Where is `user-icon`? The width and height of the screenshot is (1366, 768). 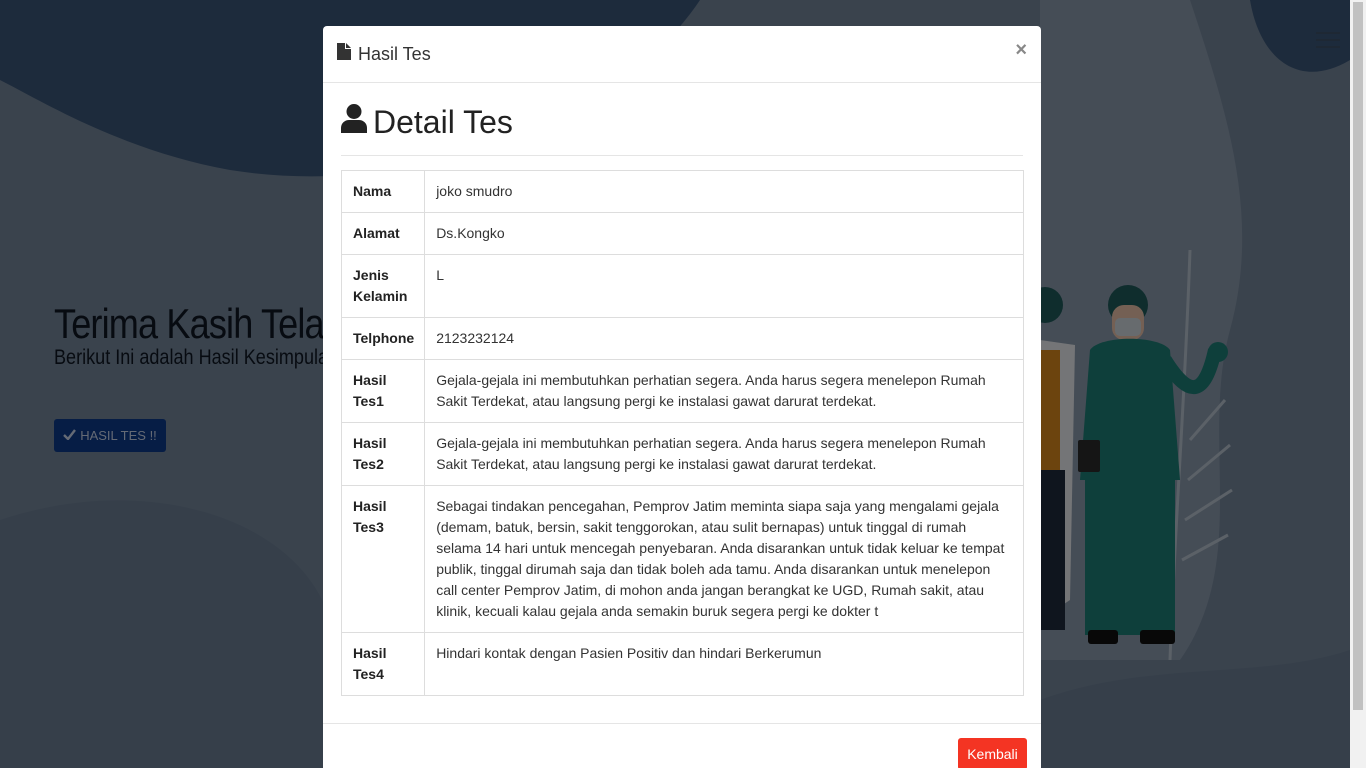 user-icon is located at coordinates (354, 122).